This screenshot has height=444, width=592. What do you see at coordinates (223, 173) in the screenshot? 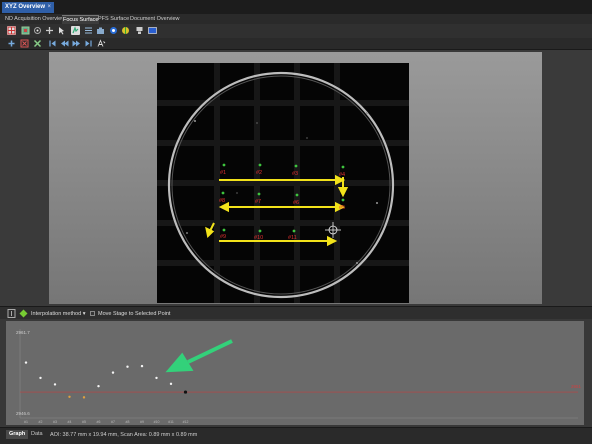
I see `point-label: #1` at bounding box center [223, 173].